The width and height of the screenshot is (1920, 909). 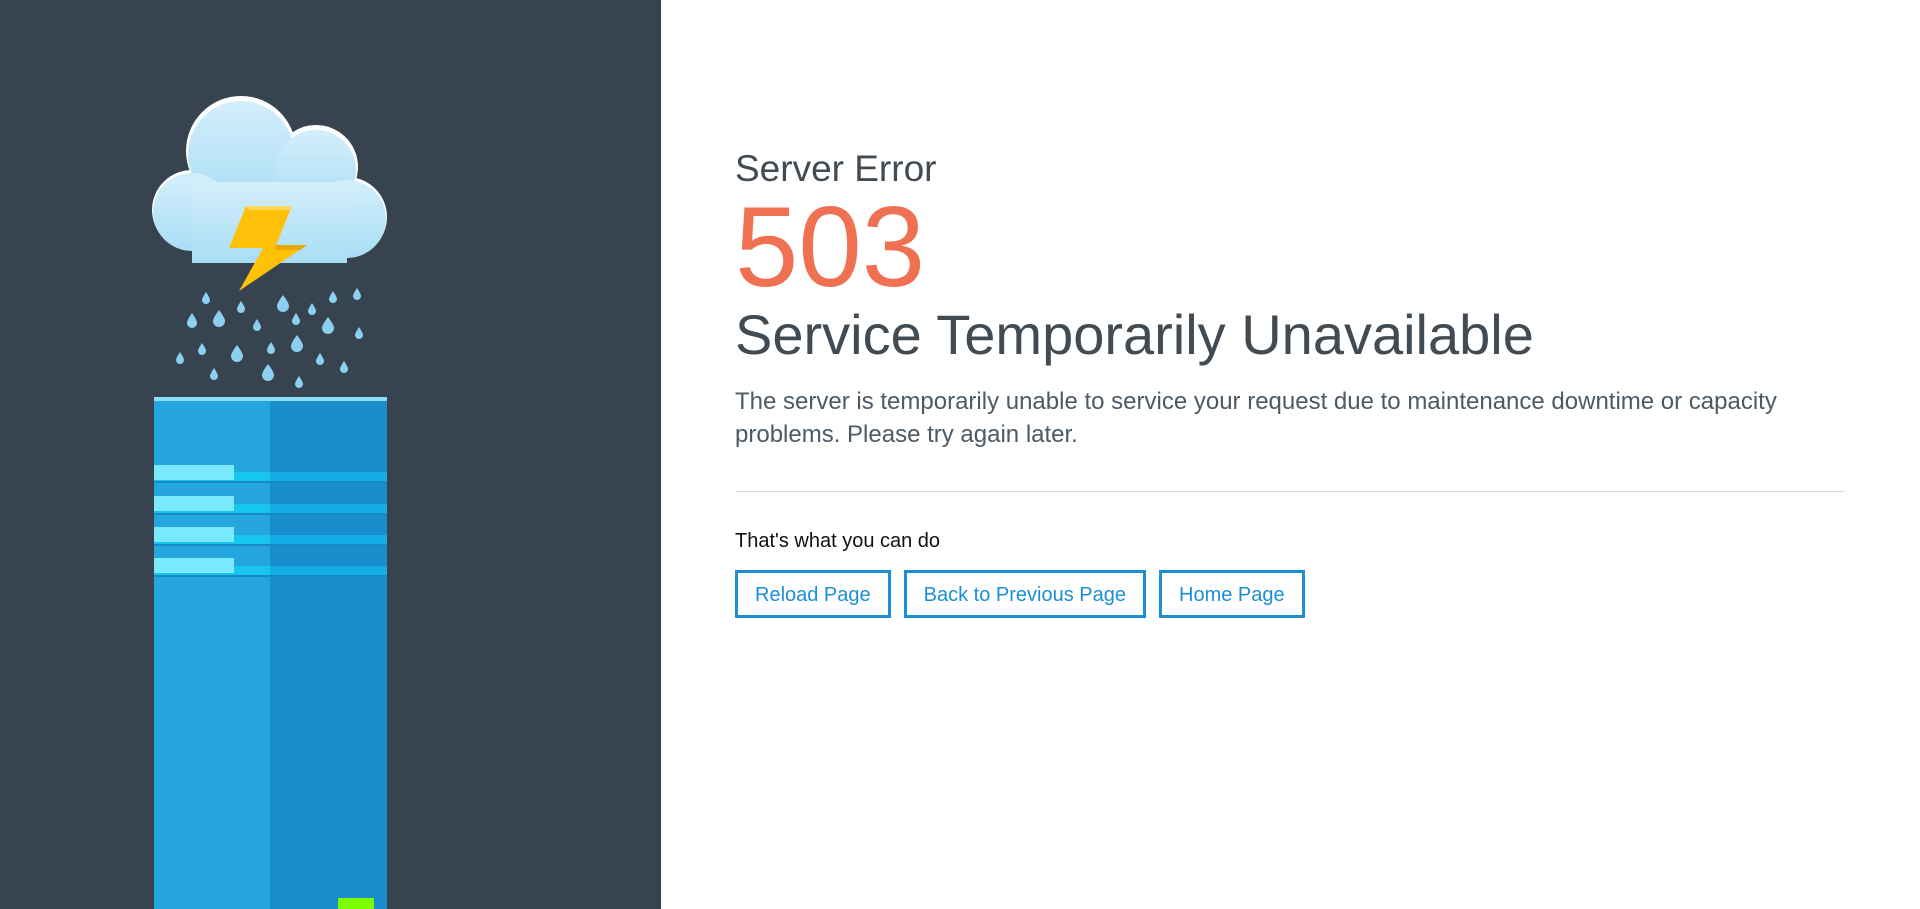 I want to click on page-title: Service Temporarily Unavailable, so click(x=1134, y=334).